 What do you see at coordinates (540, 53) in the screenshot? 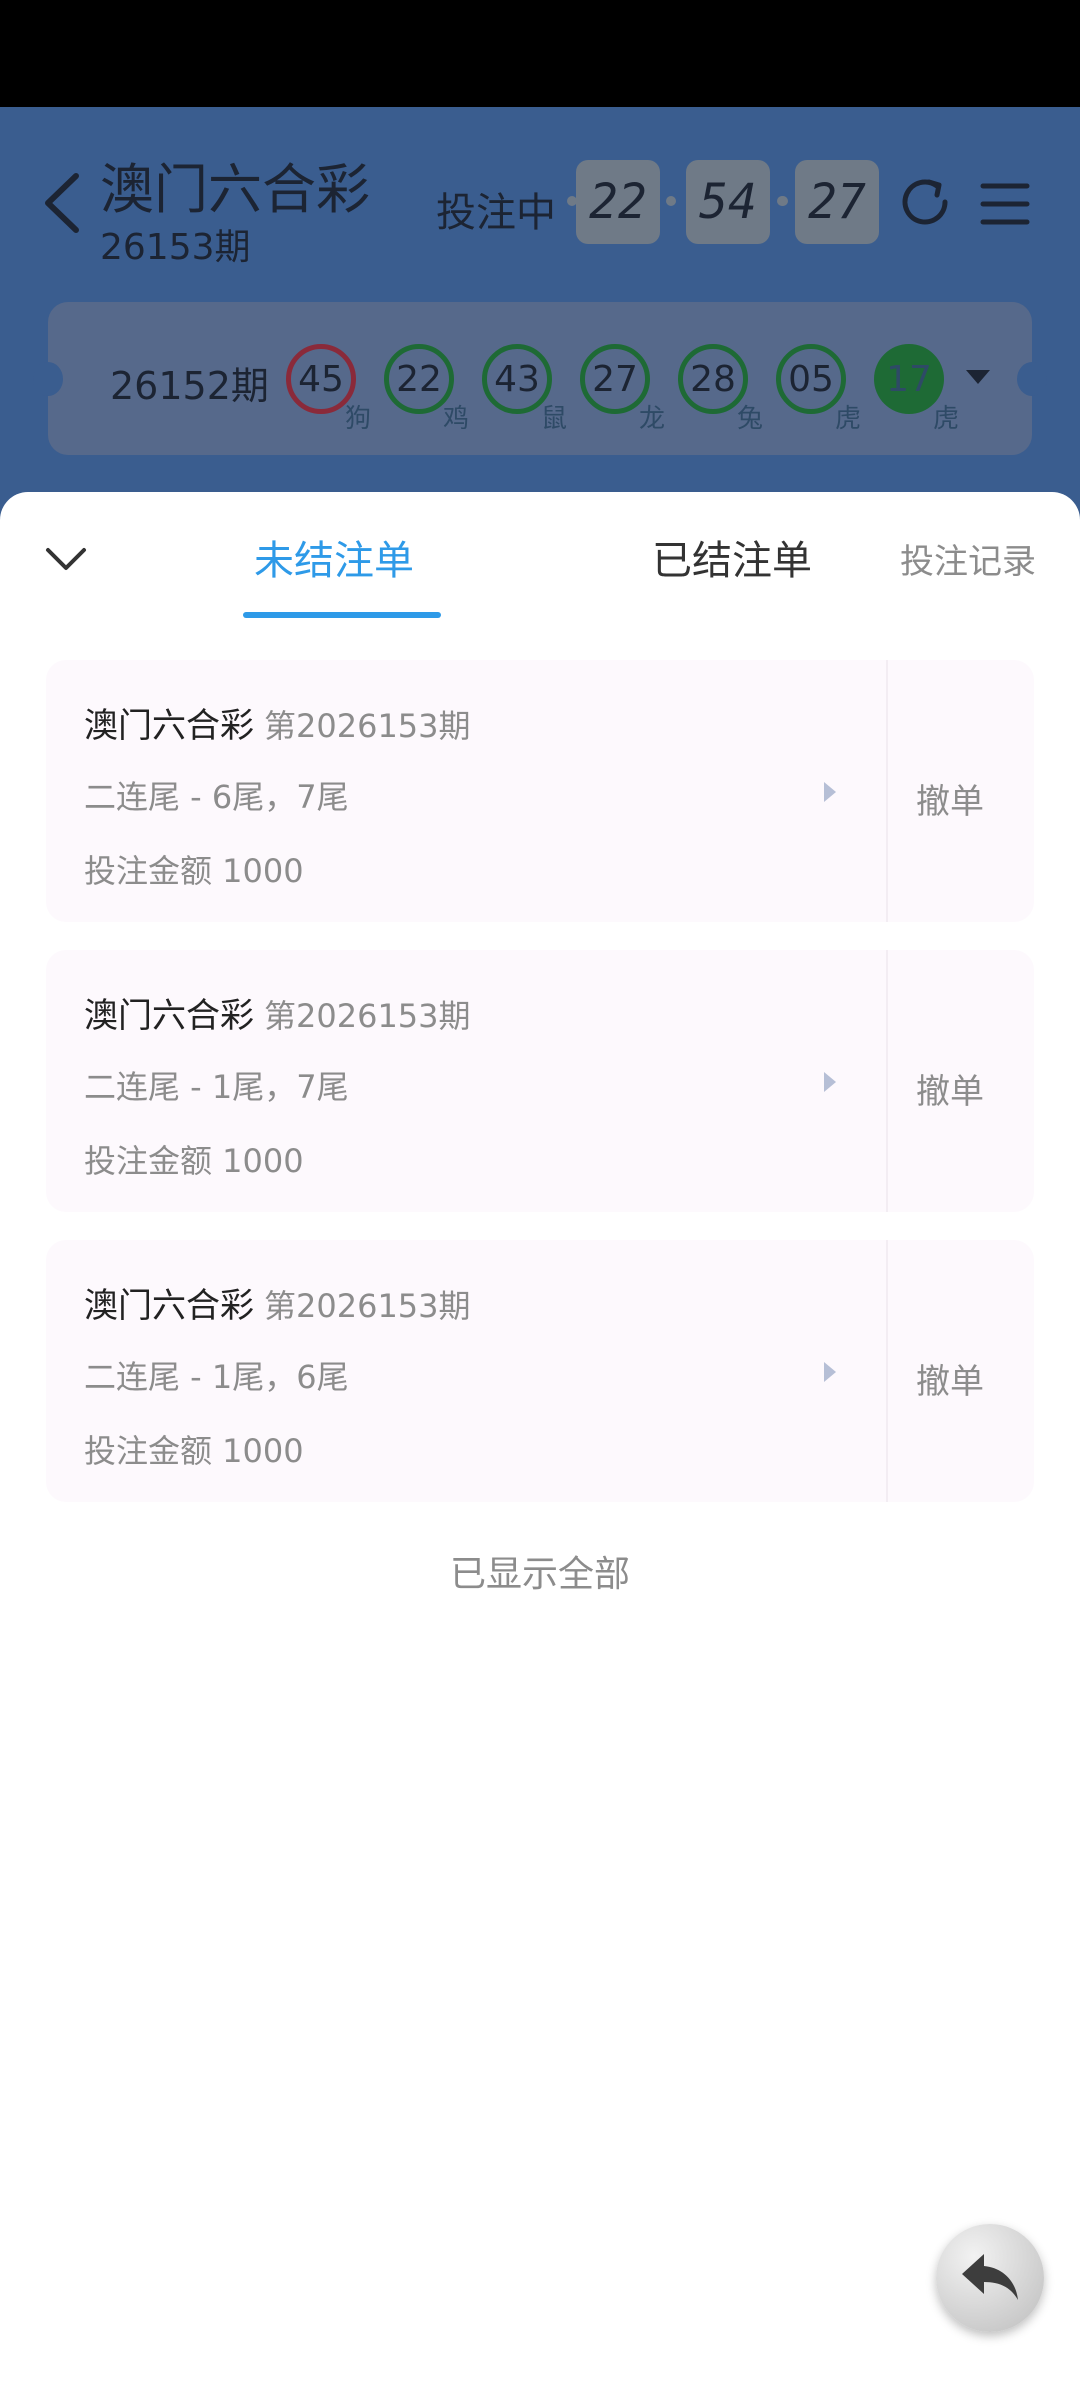
I see `status-bar` at bounding box center [540, 53].